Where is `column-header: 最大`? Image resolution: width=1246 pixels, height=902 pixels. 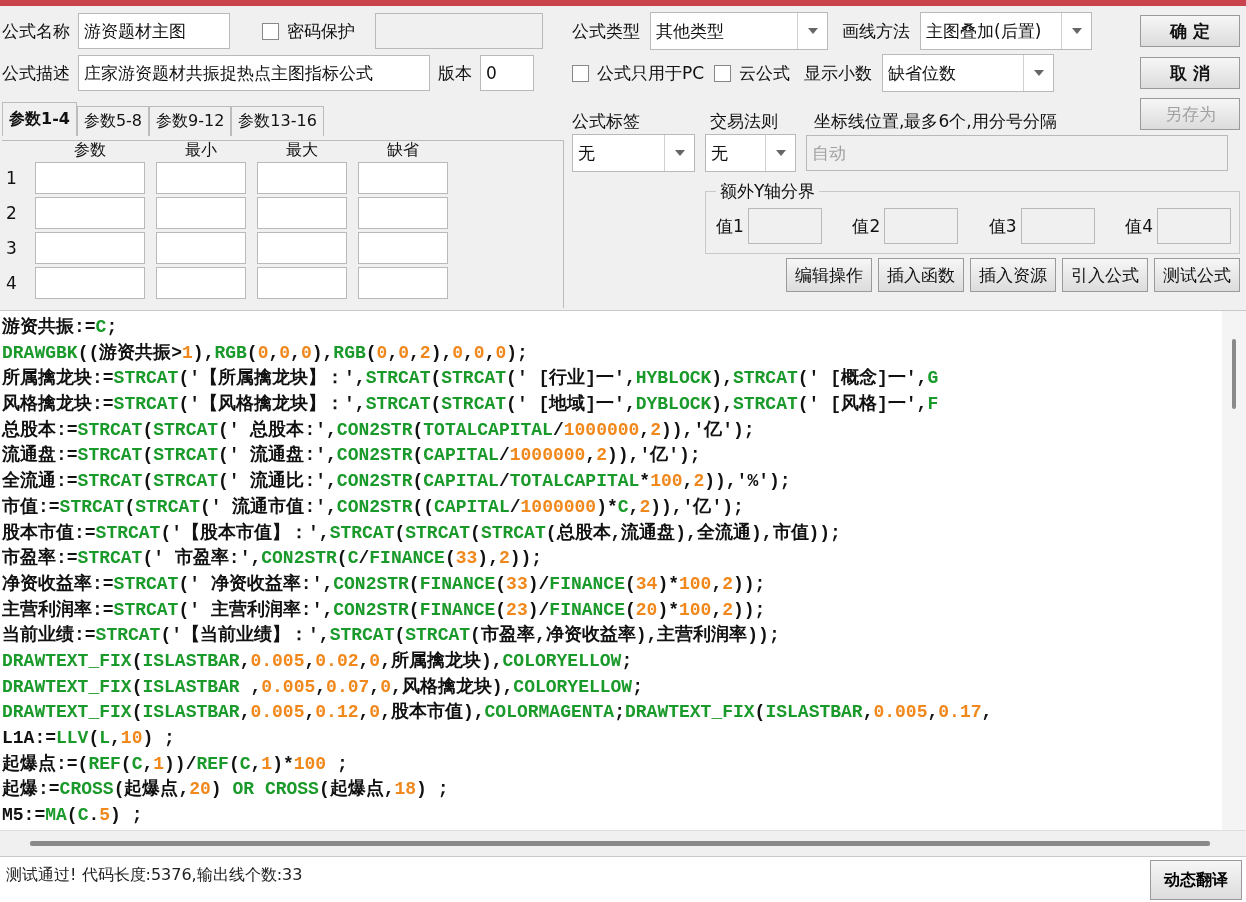 column-header: 最大 is located at coordinates (302, 150).